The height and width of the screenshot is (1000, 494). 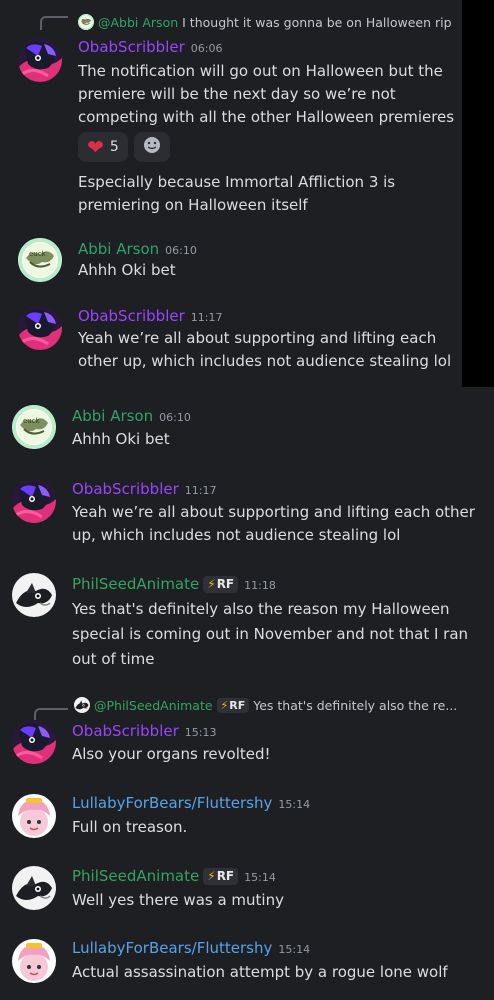 I want to click on message-header: ObabScribbler 15:13, so click(x=144, y=732).